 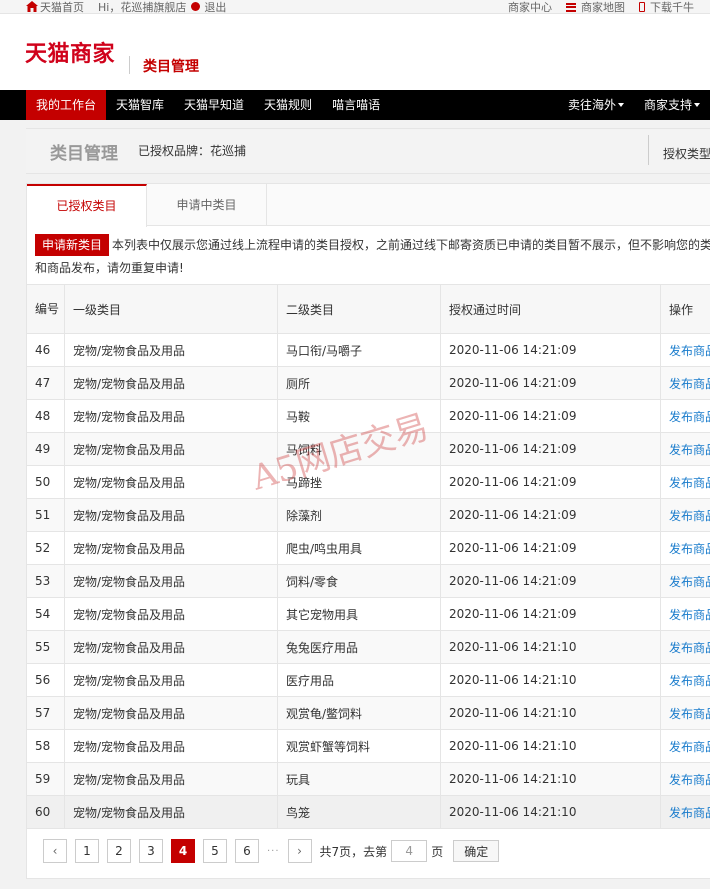 I want to click on cell-id: 46, so click(x=46, y=350).